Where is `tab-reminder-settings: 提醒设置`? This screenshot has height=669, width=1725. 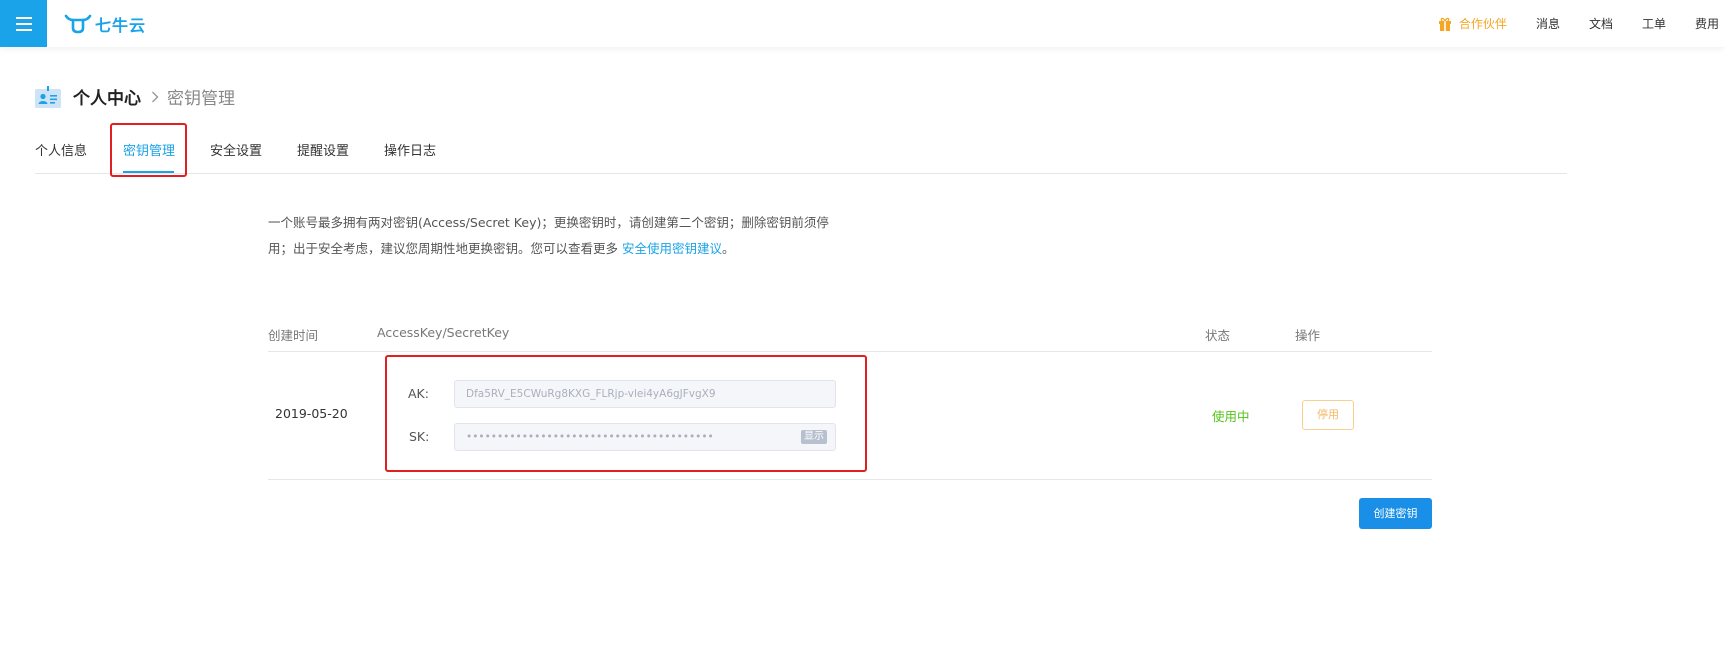
tab-reminder-settings: 提醒设置 is located at coordinates (323, 149).